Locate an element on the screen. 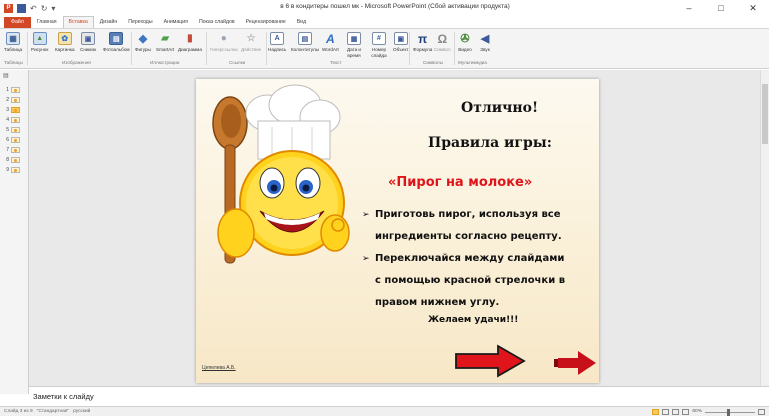 The width and height of the screenshot is (769, 416). shapes-button: ◆ Фигуры is located at coordinates (143, 42).